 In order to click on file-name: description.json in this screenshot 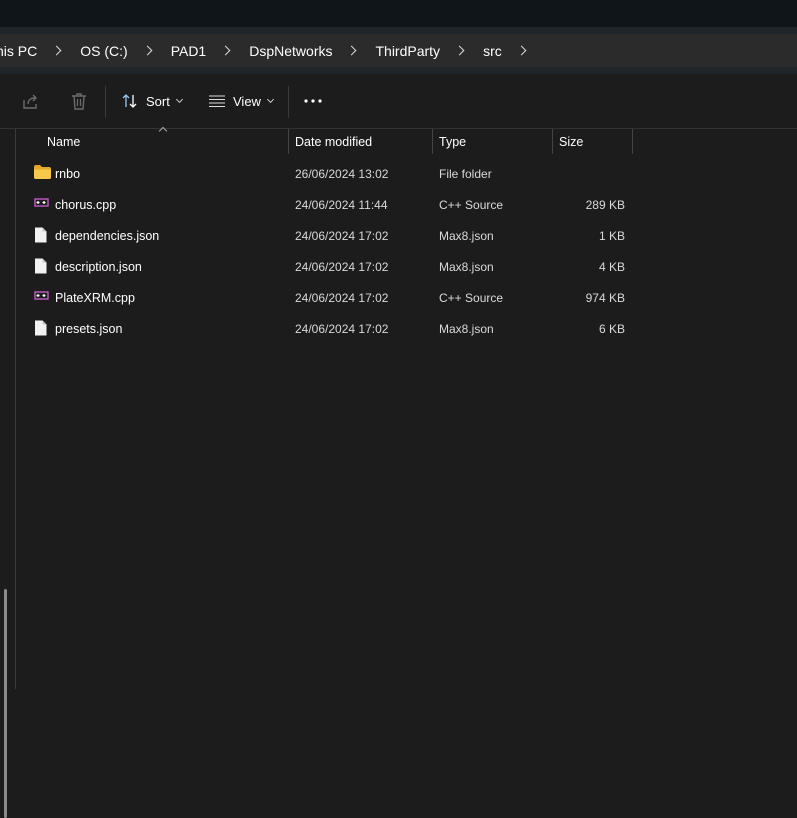, I will do `click(98, 267)`.